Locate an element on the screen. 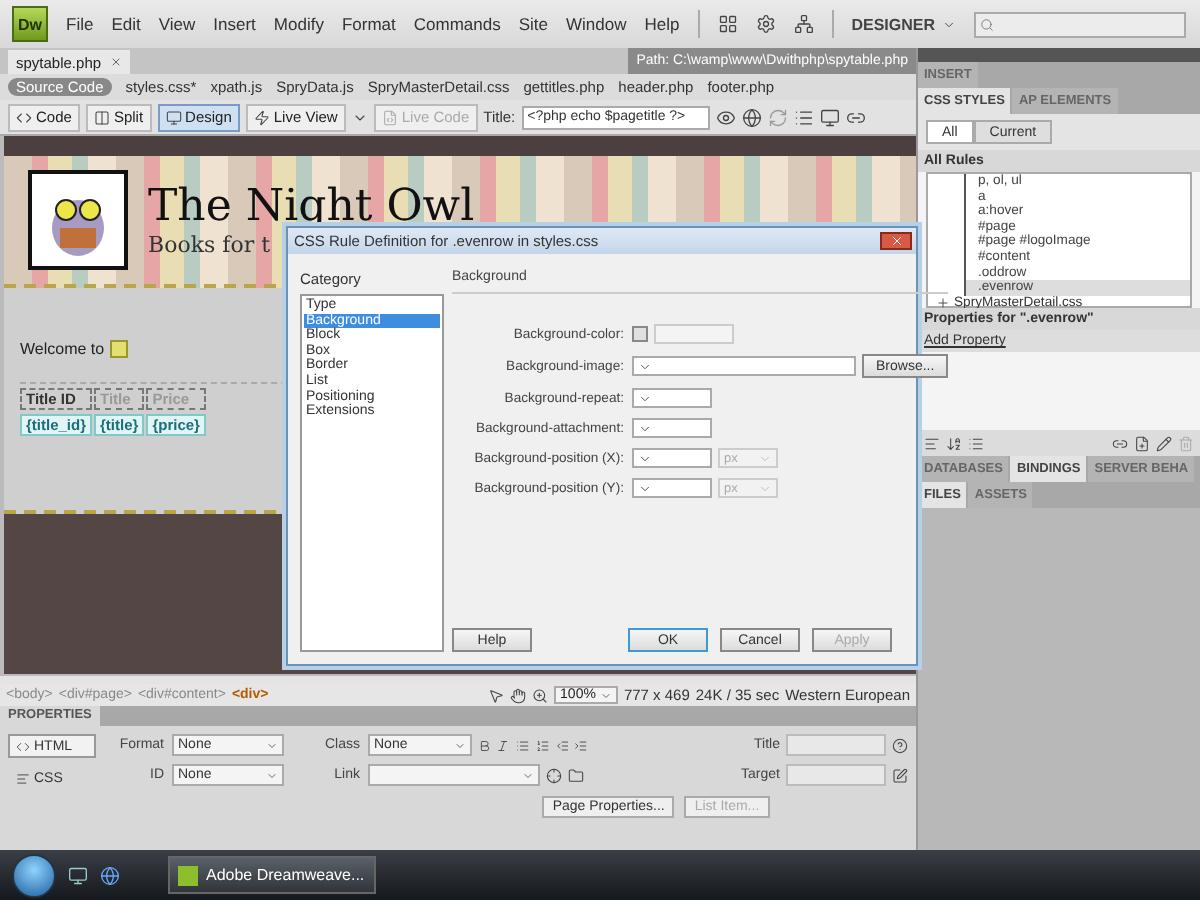 The height and width of the screenshot is (900, 1200). lightning-icon is located at coordinates (261, 117).